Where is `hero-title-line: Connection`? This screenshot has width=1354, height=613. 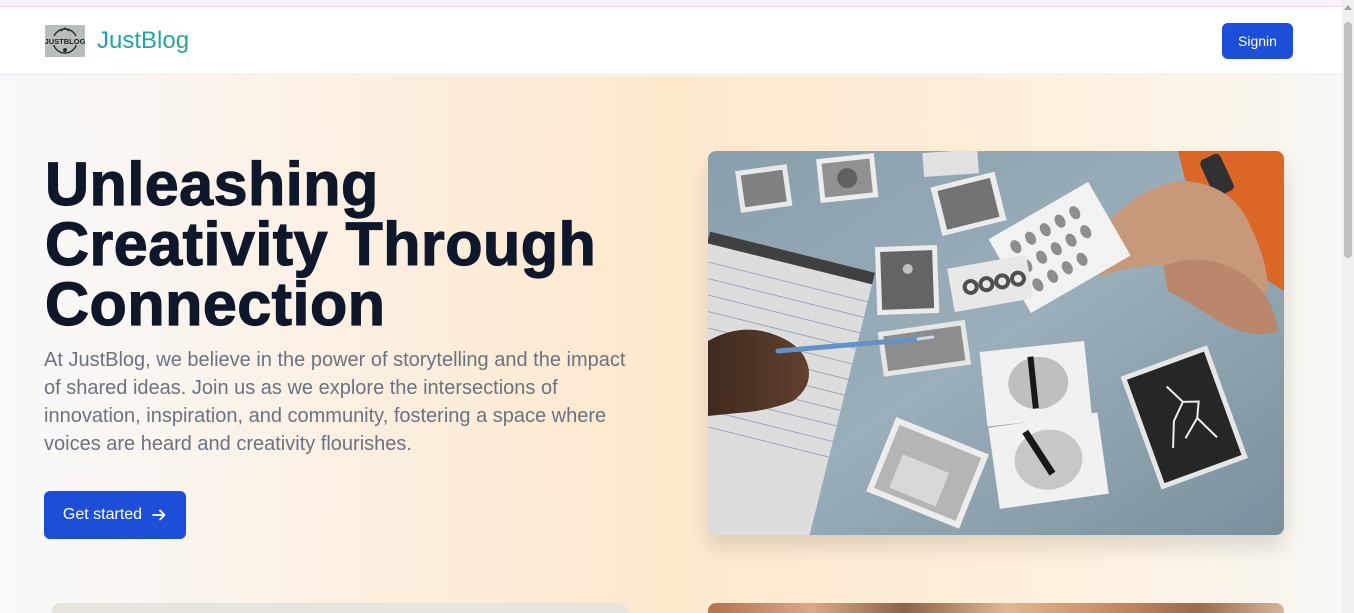
hero-title-line: Connection is located at coordinates (215, 304).